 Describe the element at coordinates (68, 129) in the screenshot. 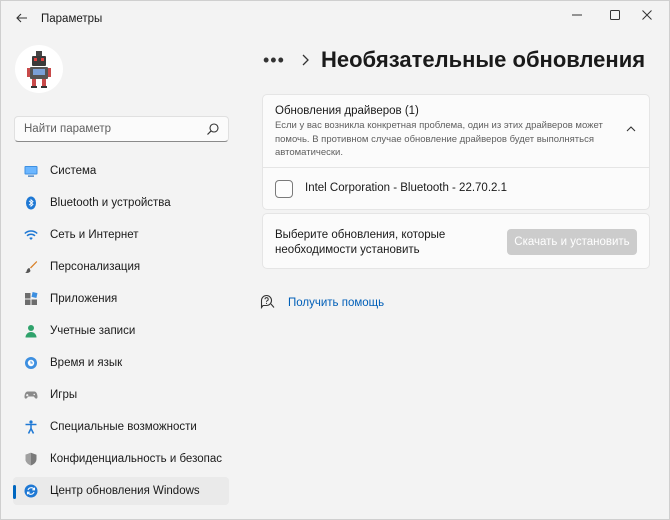

I see `search-placeholder: Найти параметр` at that location.